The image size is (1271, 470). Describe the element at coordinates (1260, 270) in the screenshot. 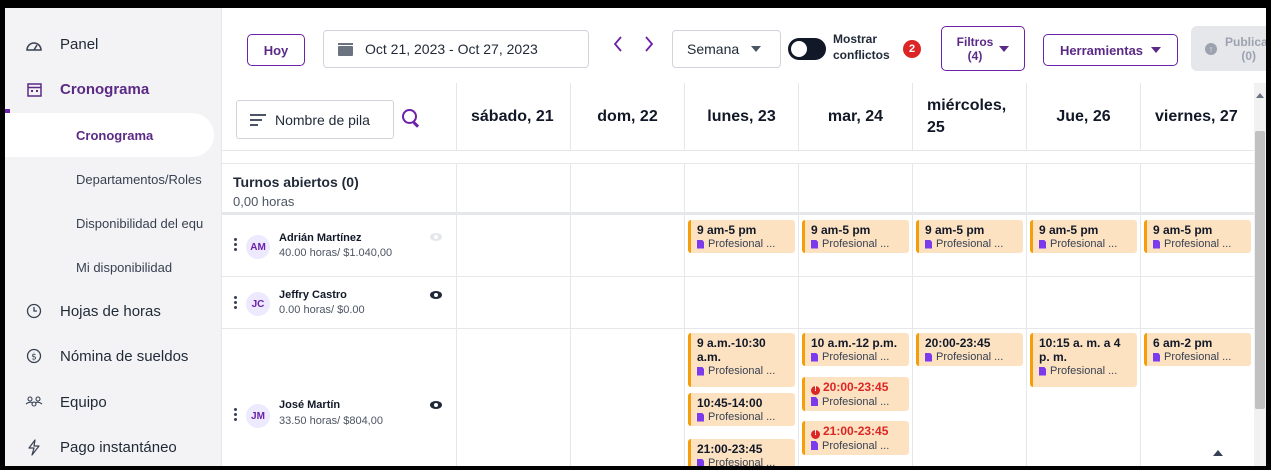

I see `scrollbar-thumb` at that location.